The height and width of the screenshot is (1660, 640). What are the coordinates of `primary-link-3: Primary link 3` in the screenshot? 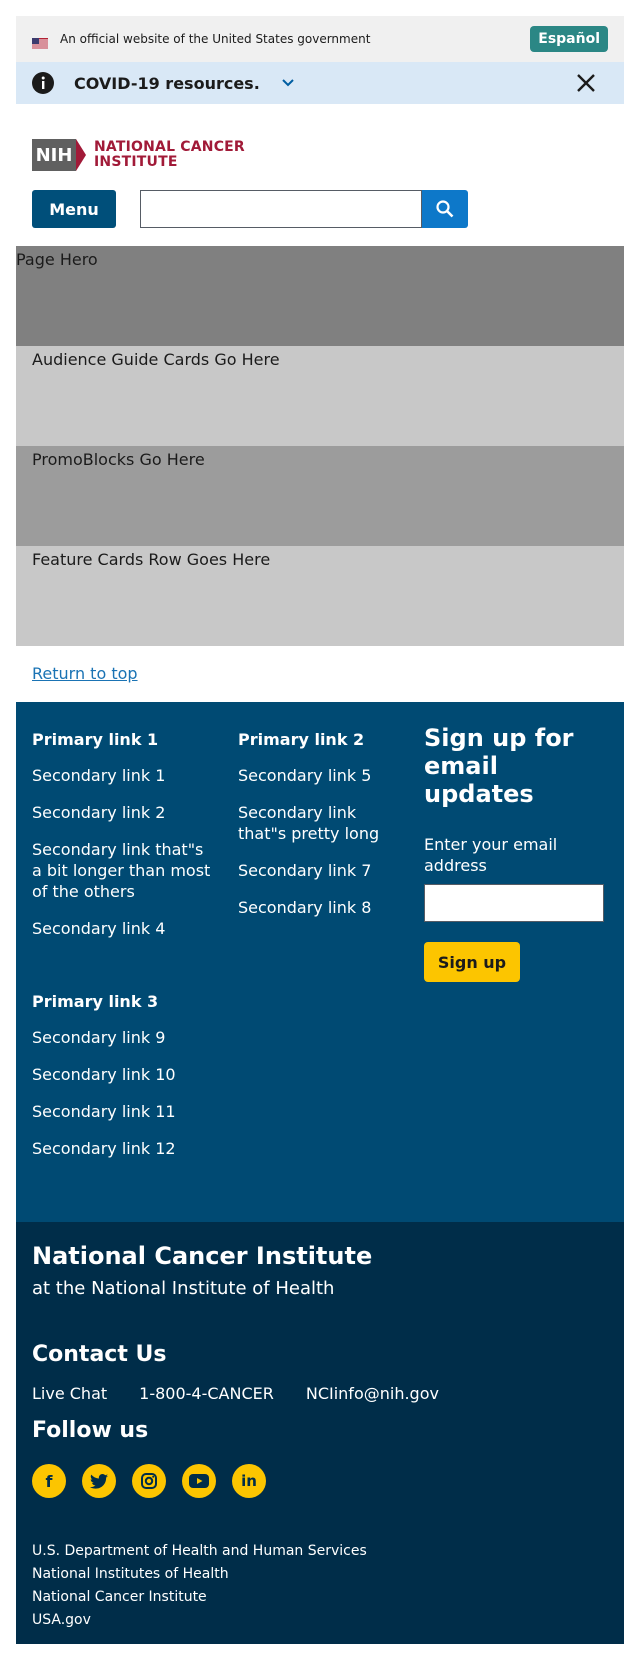 It's located at (122, 1001).